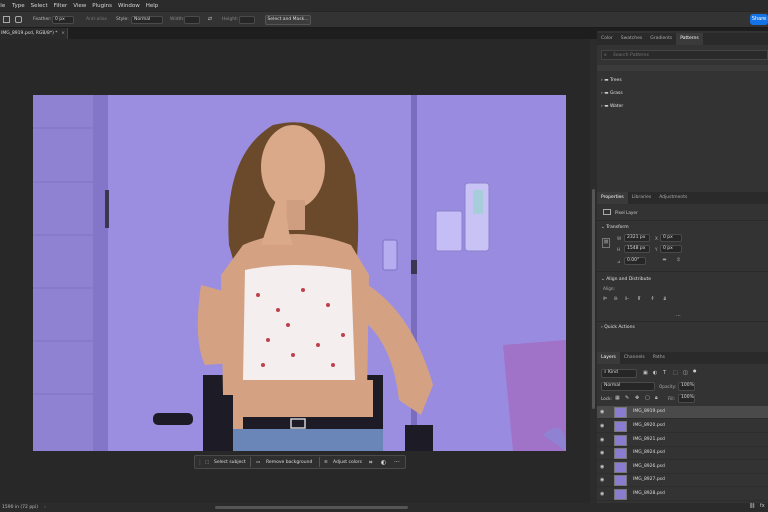 This screenshot has height=512, width=768. Describe the element at coordinates (619, 373) in the screenshot. I see `layer-kind-filter: ⌕ Kind` at that location.